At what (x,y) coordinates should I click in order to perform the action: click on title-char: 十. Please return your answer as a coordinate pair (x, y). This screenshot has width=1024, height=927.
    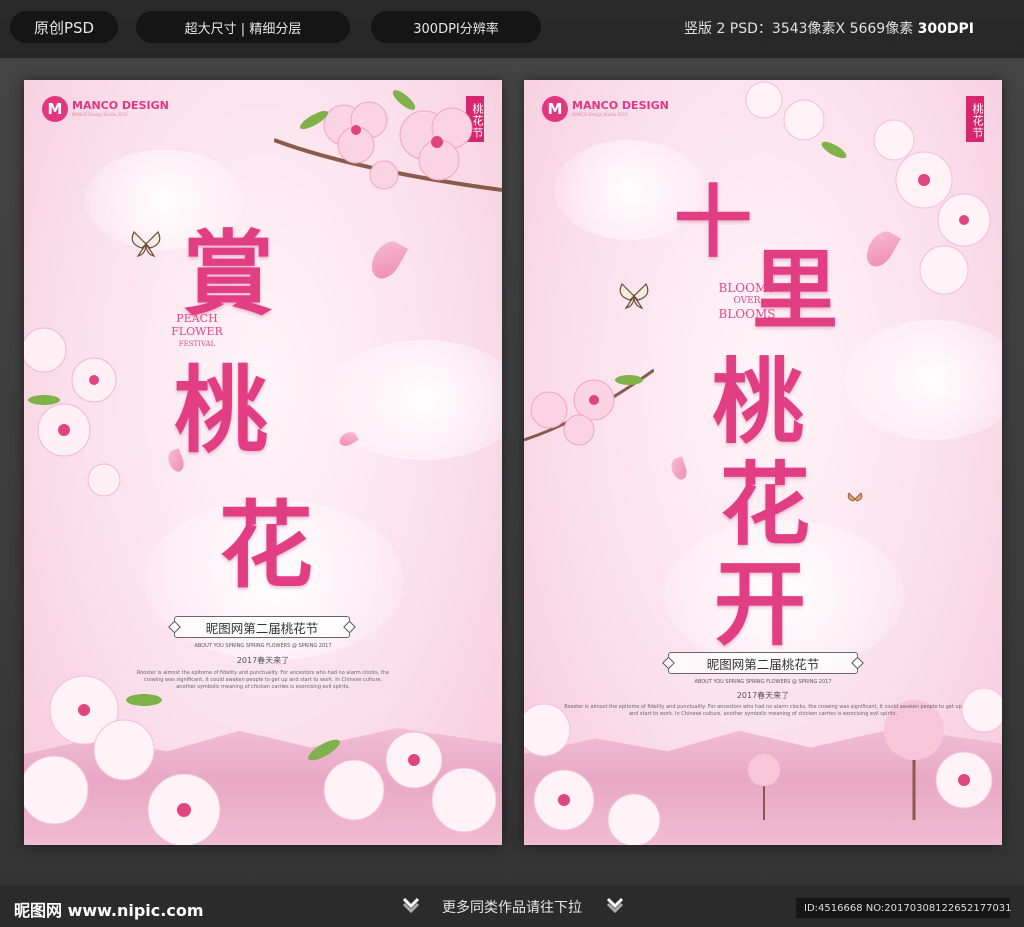
    Looking at the image, I should click on (713, 222).